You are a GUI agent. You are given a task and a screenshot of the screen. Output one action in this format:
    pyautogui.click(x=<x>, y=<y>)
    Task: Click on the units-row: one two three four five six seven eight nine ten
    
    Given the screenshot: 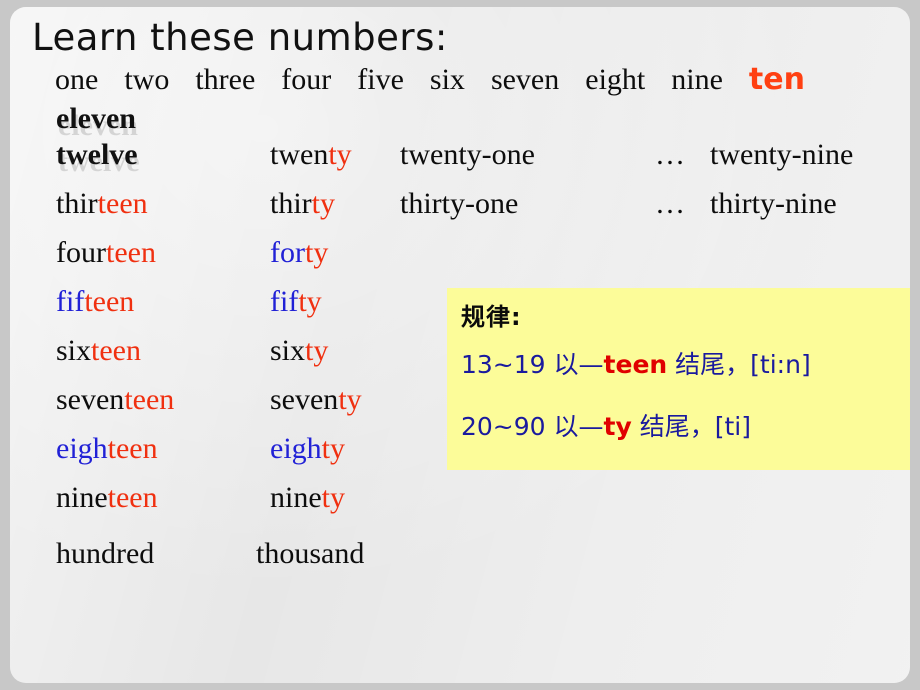 What is the action you would take?
    pyautogui.click(x=482, y=80)
    